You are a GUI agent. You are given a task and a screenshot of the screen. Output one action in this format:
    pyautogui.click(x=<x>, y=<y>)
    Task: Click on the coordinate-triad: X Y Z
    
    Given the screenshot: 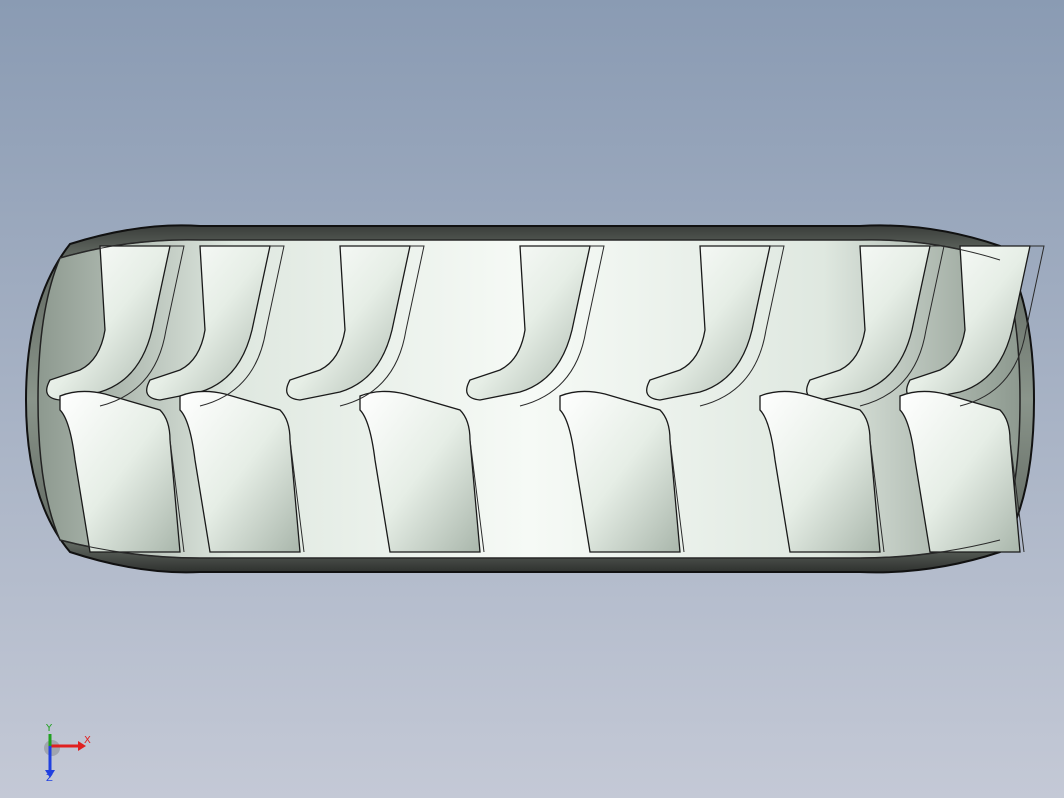 What is the action you would take?
    pyautogui.click(x=68, y=757)
    